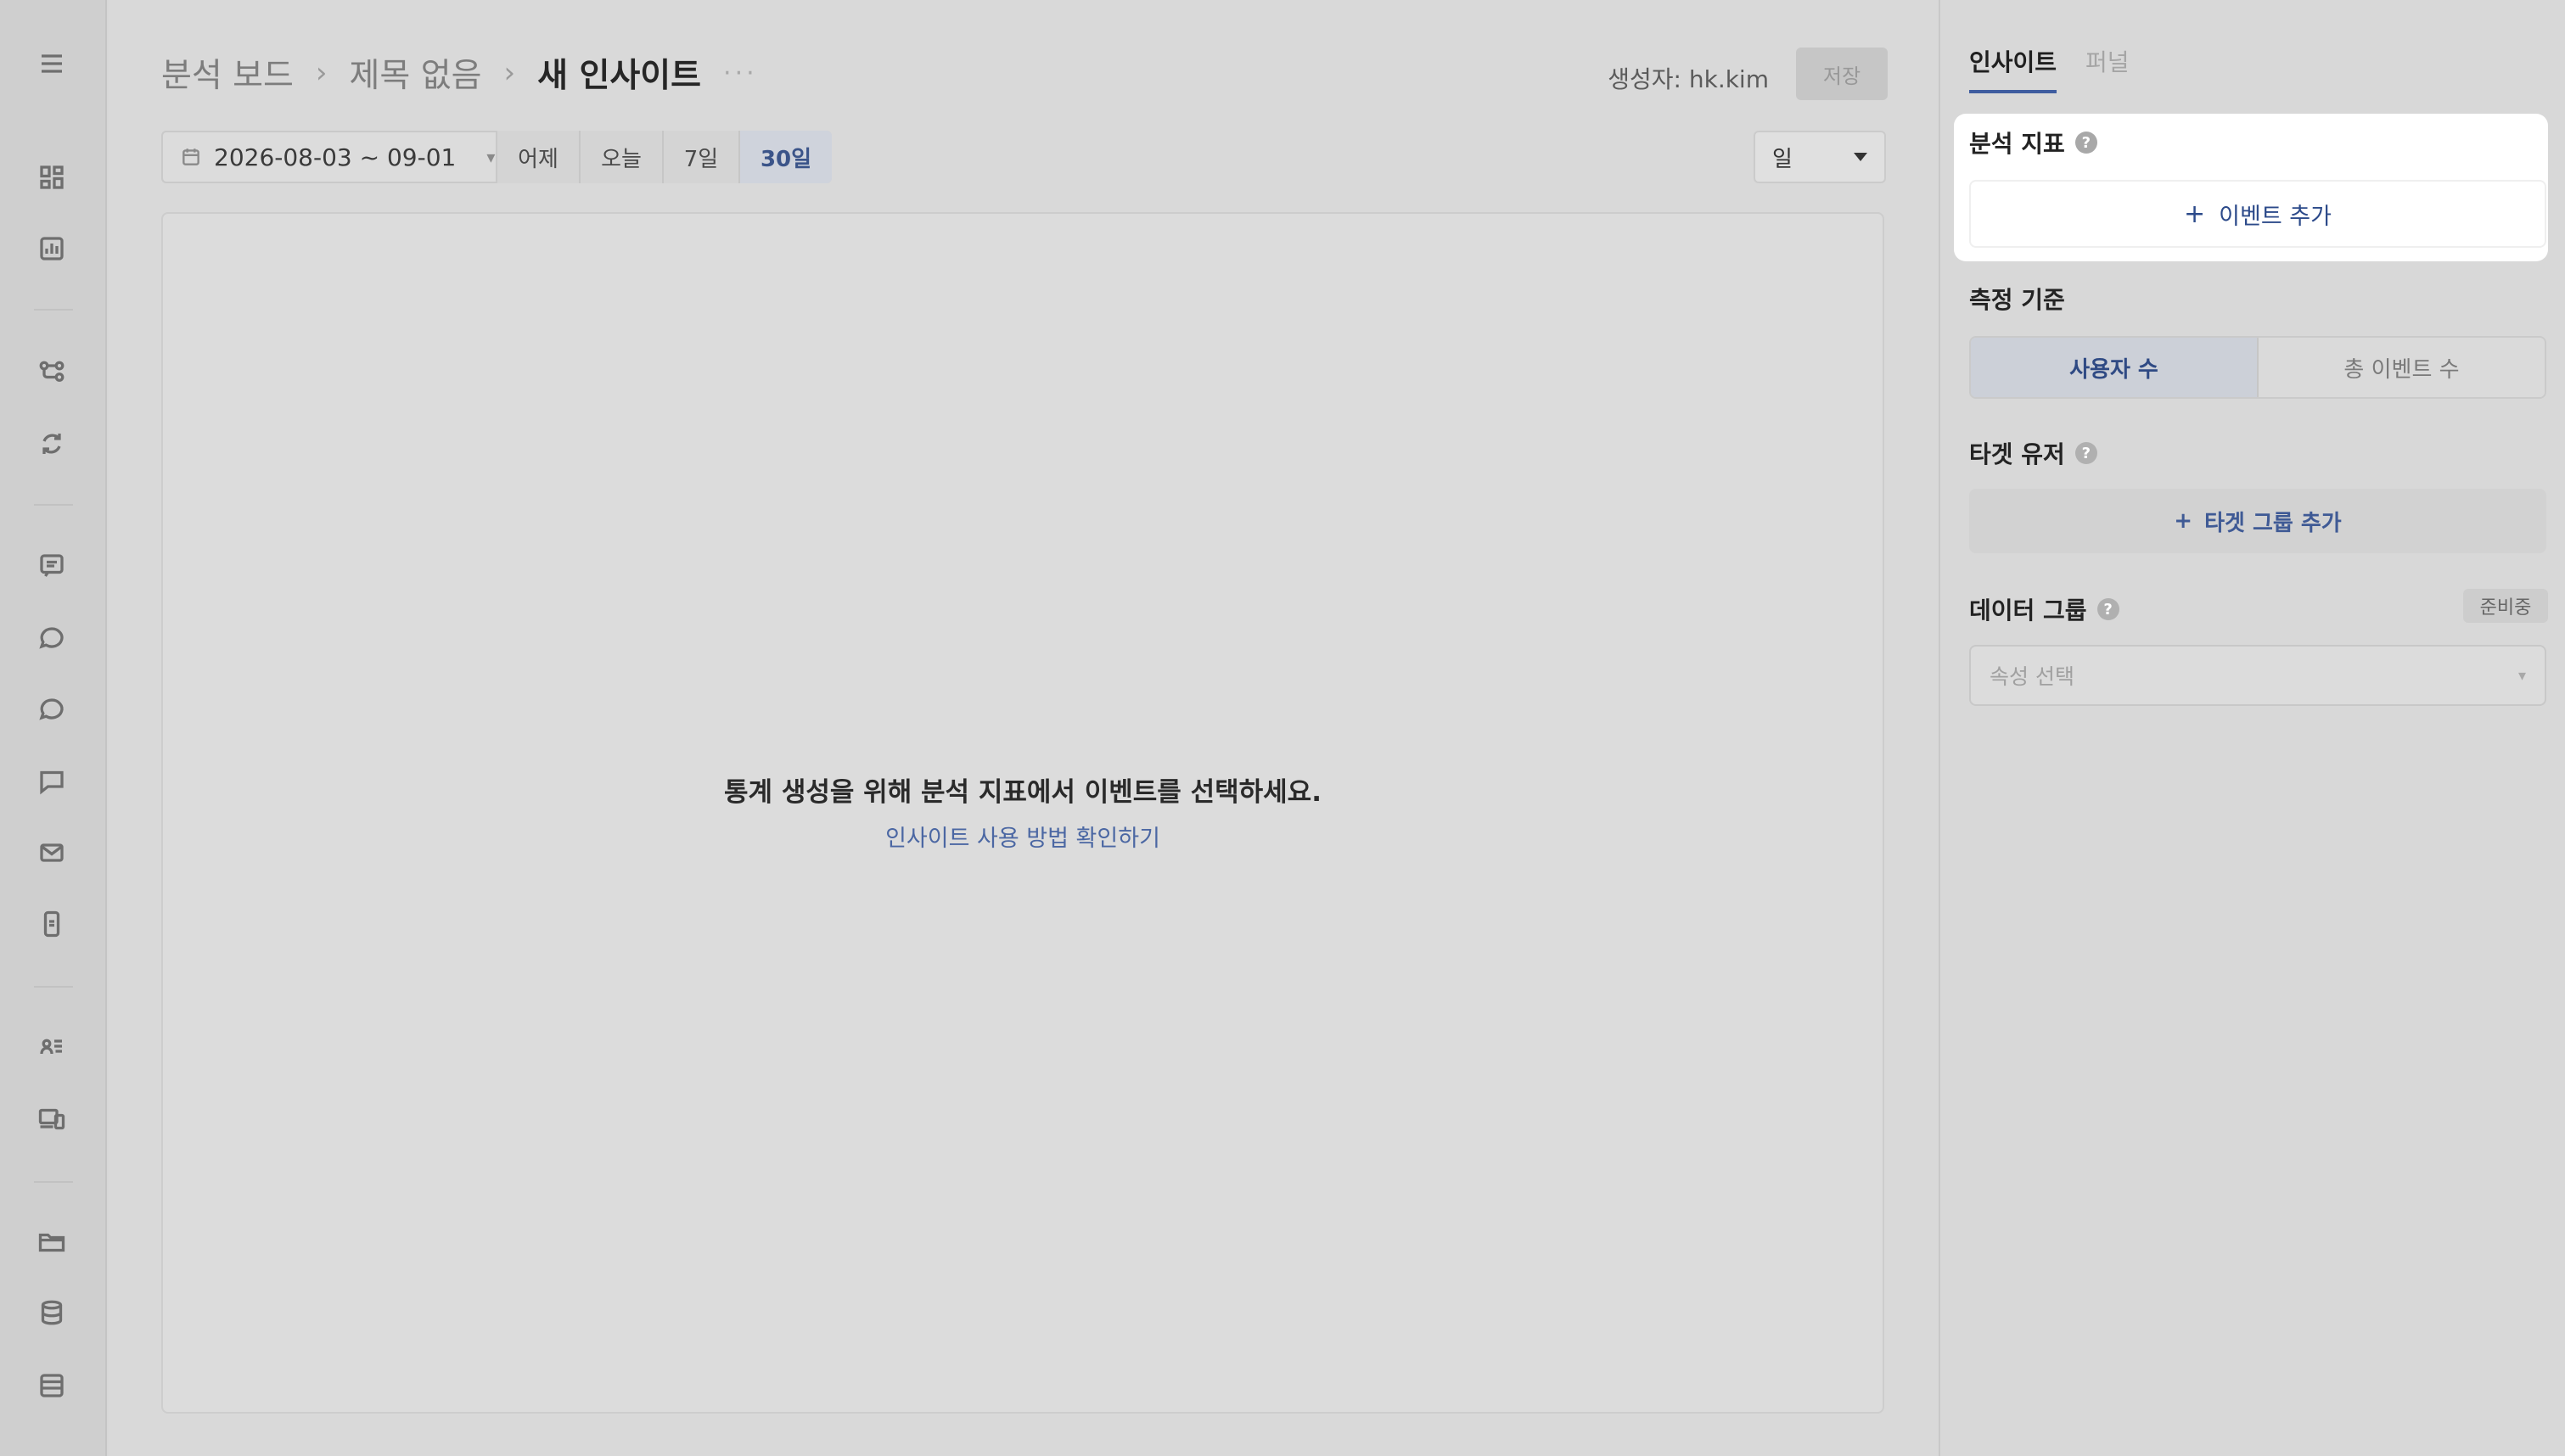 The width and height of the screenshot is (2565, 1456). I want to click on folder-icon, so click(51, 1242).